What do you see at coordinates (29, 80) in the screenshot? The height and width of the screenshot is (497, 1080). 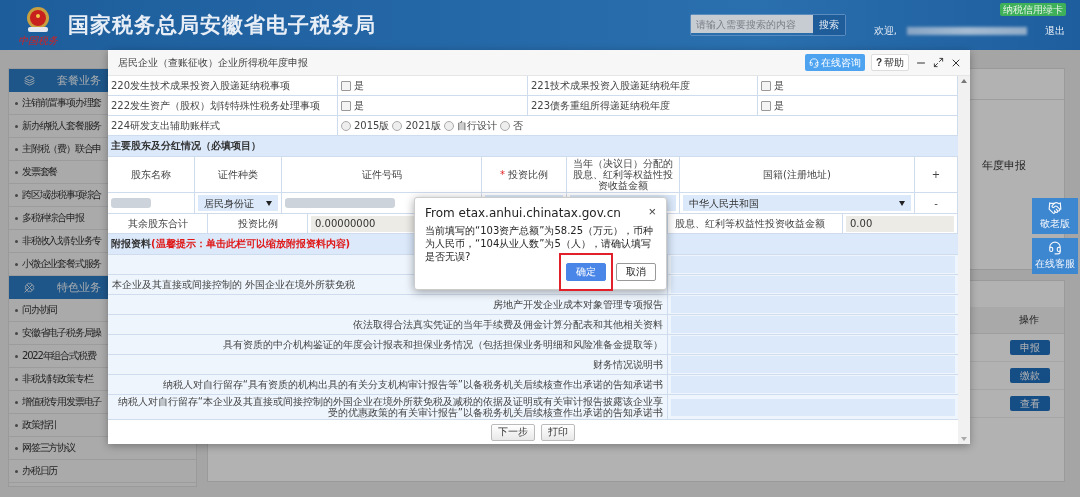 I see `layers-icon` at bounding box center [29, 80].